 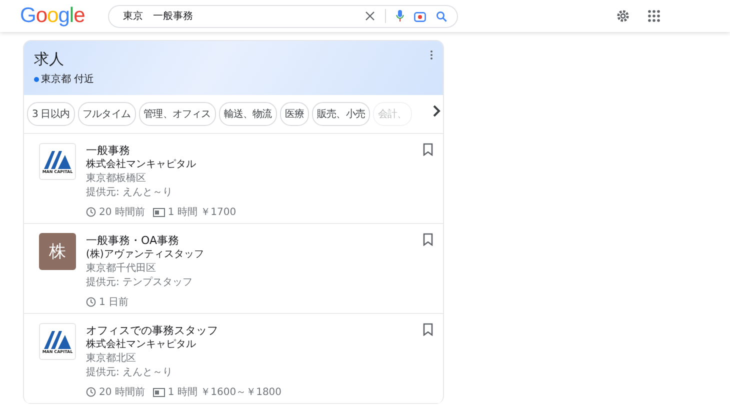 I want to click on google-logo: Google, so click(x=53, y=16).